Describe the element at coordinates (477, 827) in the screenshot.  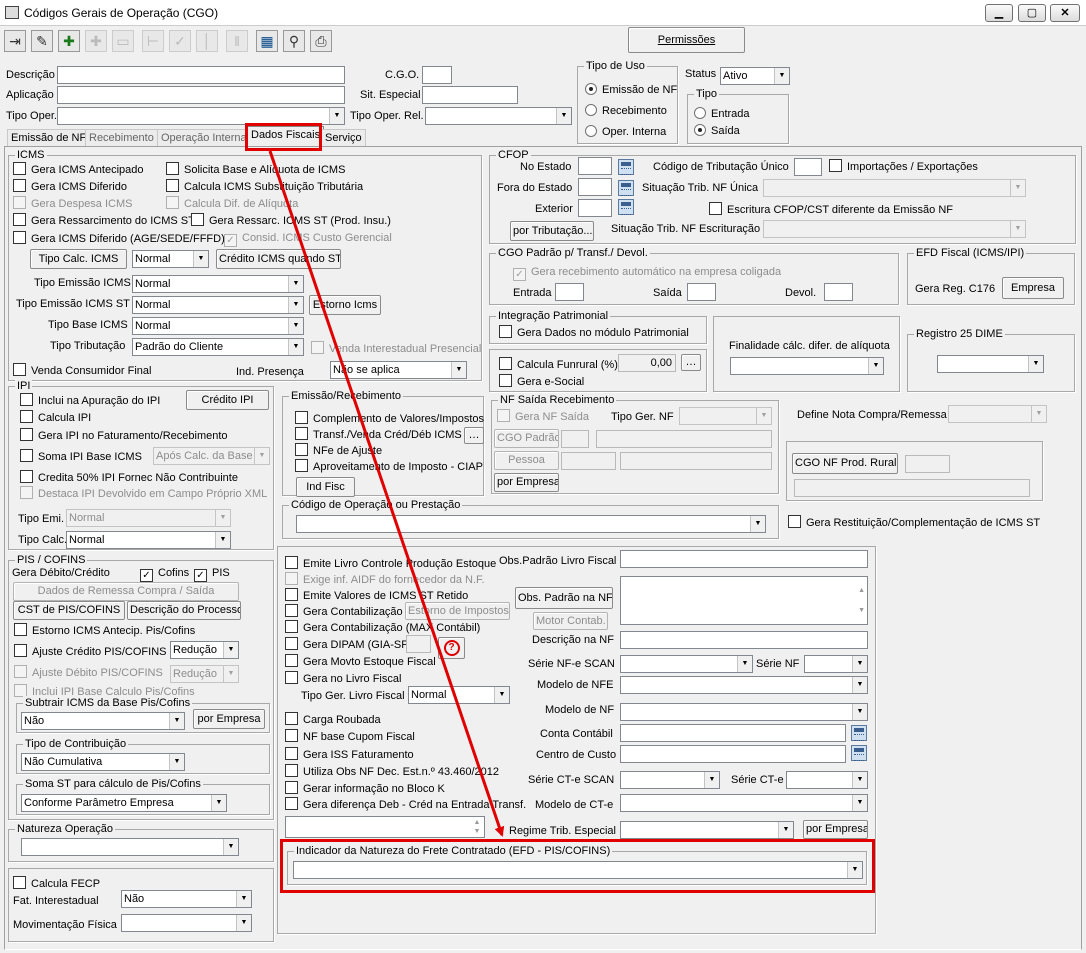
I see `spin-arrows-icon: ▲ ▼` at that location.